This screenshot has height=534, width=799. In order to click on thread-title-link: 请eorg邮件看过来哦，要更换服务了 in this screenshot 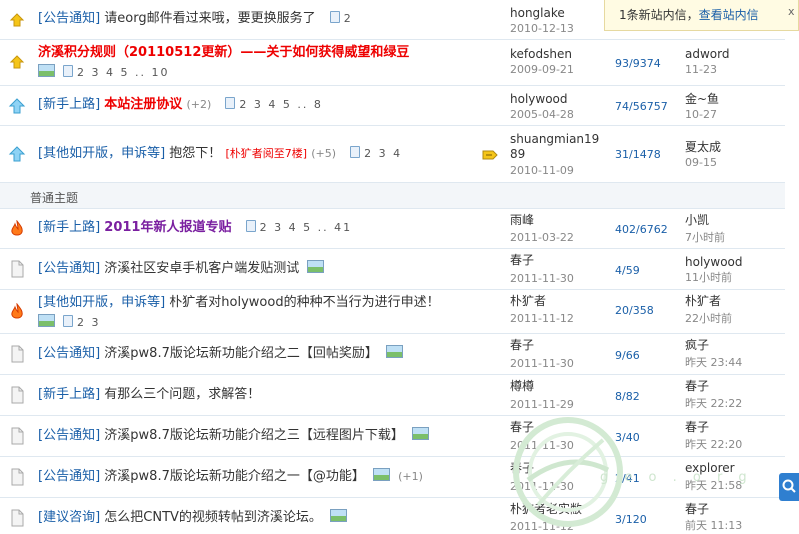, I will do `click(209, 18)`.